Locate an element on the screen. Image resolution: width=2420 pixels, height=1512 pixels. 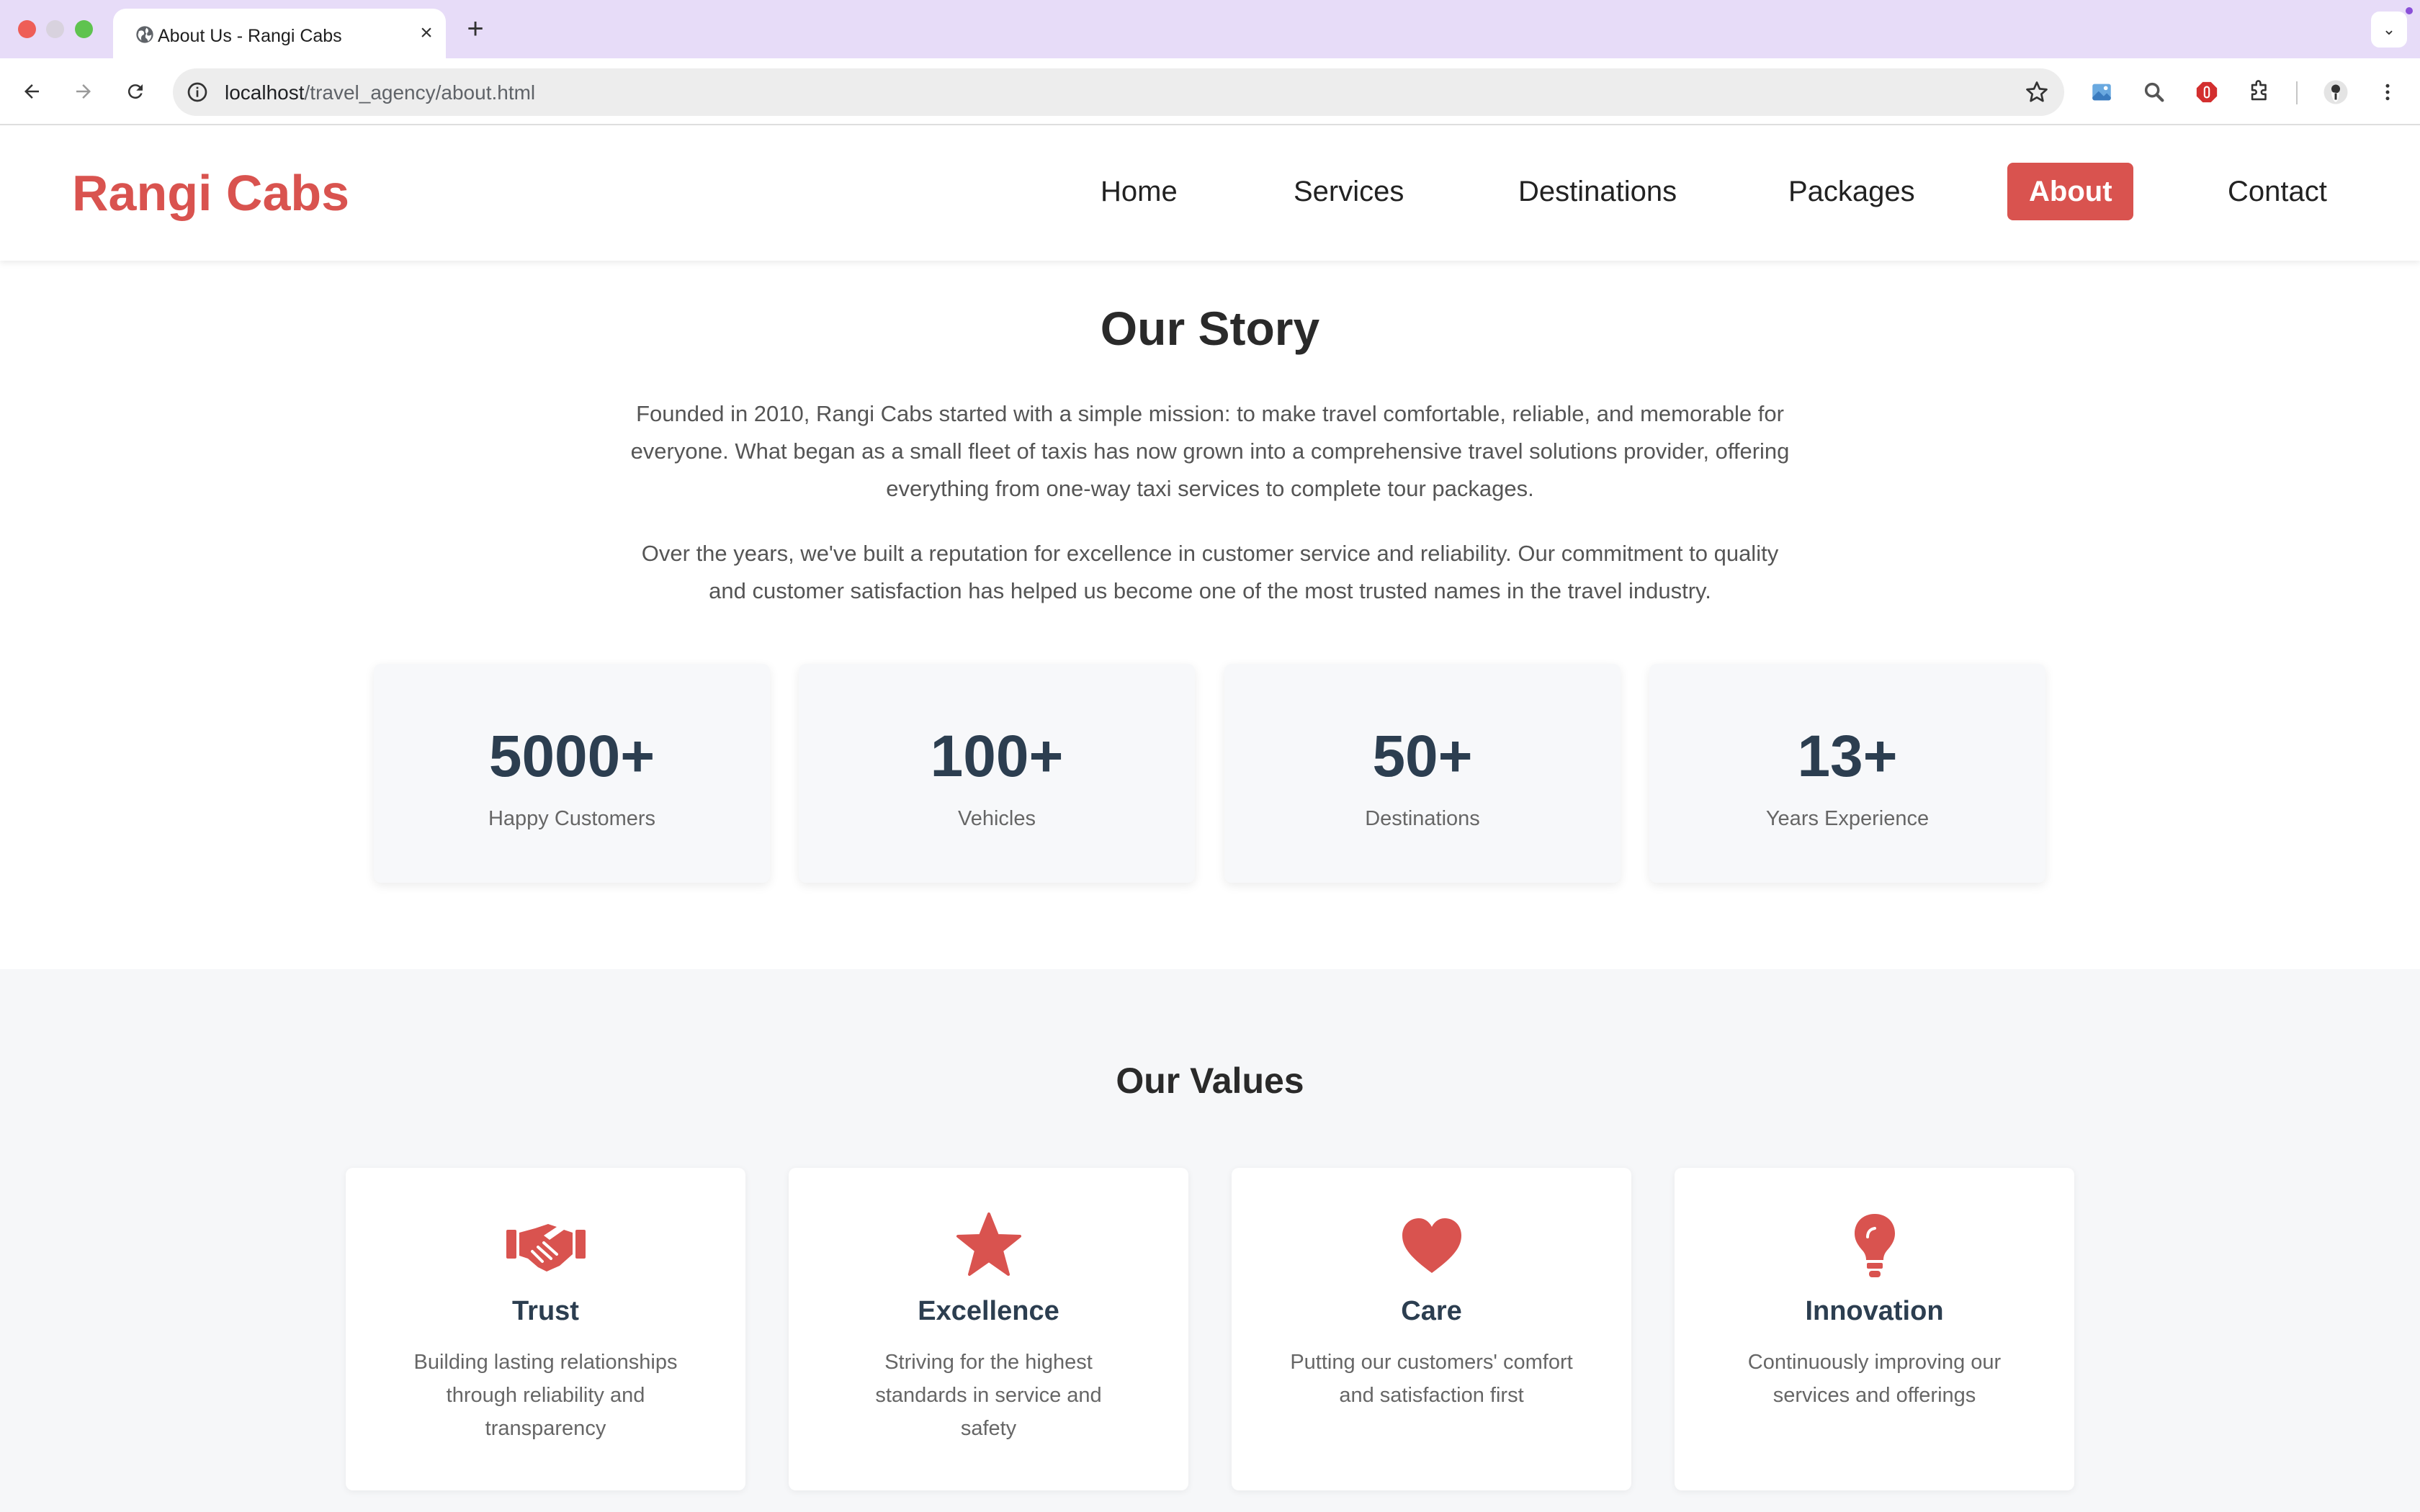
site-info-icon is located at coordinates (197, 92).